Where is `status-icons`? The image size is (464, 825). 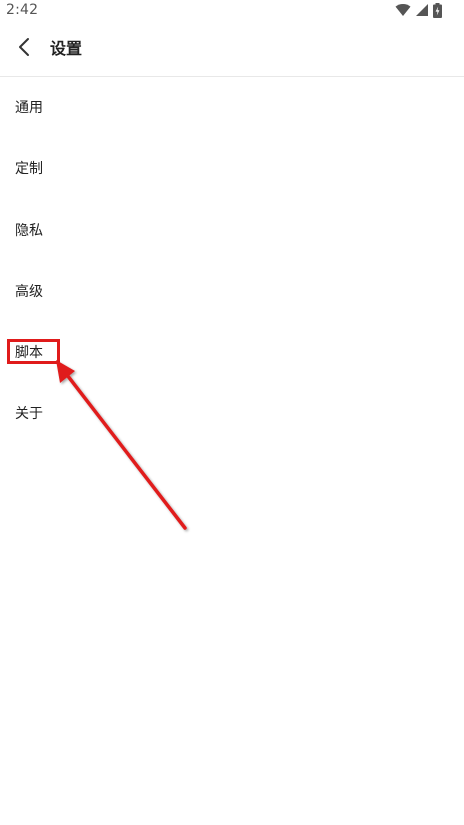
status-icons is located at coordinates (418, 10).